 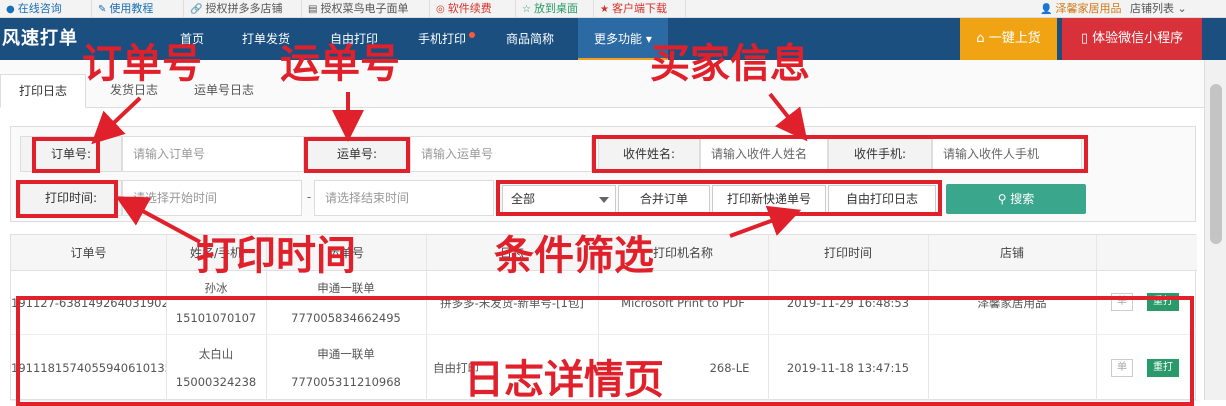 What do you see at coordinates (366, 9) in the screenshot?
I see `authorize-cainiao-link: ▤ 授权菜鸟电子面单` at bounding box center [366, 9].